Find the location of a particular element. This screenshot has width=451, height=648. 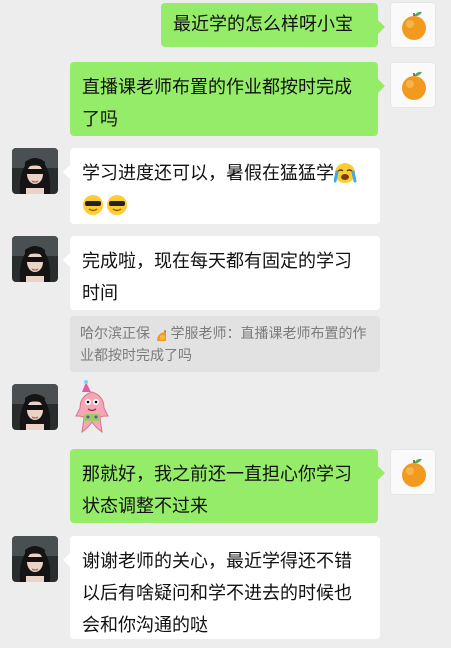

loudly-crying-face-icon is located at coordinates (345, 173).